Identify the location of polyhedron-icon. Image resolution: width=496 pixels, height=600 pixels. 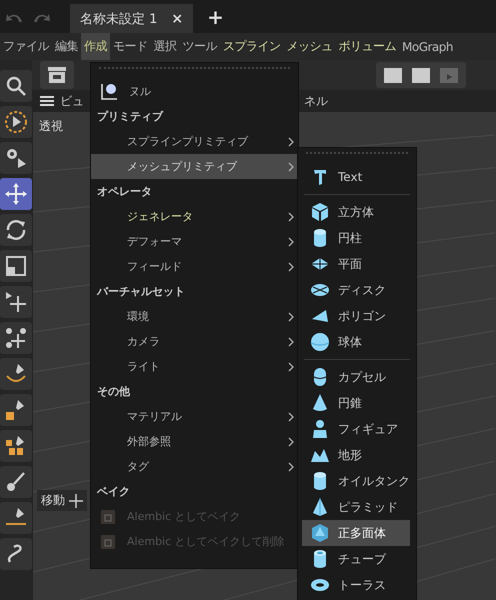
(320, 533).